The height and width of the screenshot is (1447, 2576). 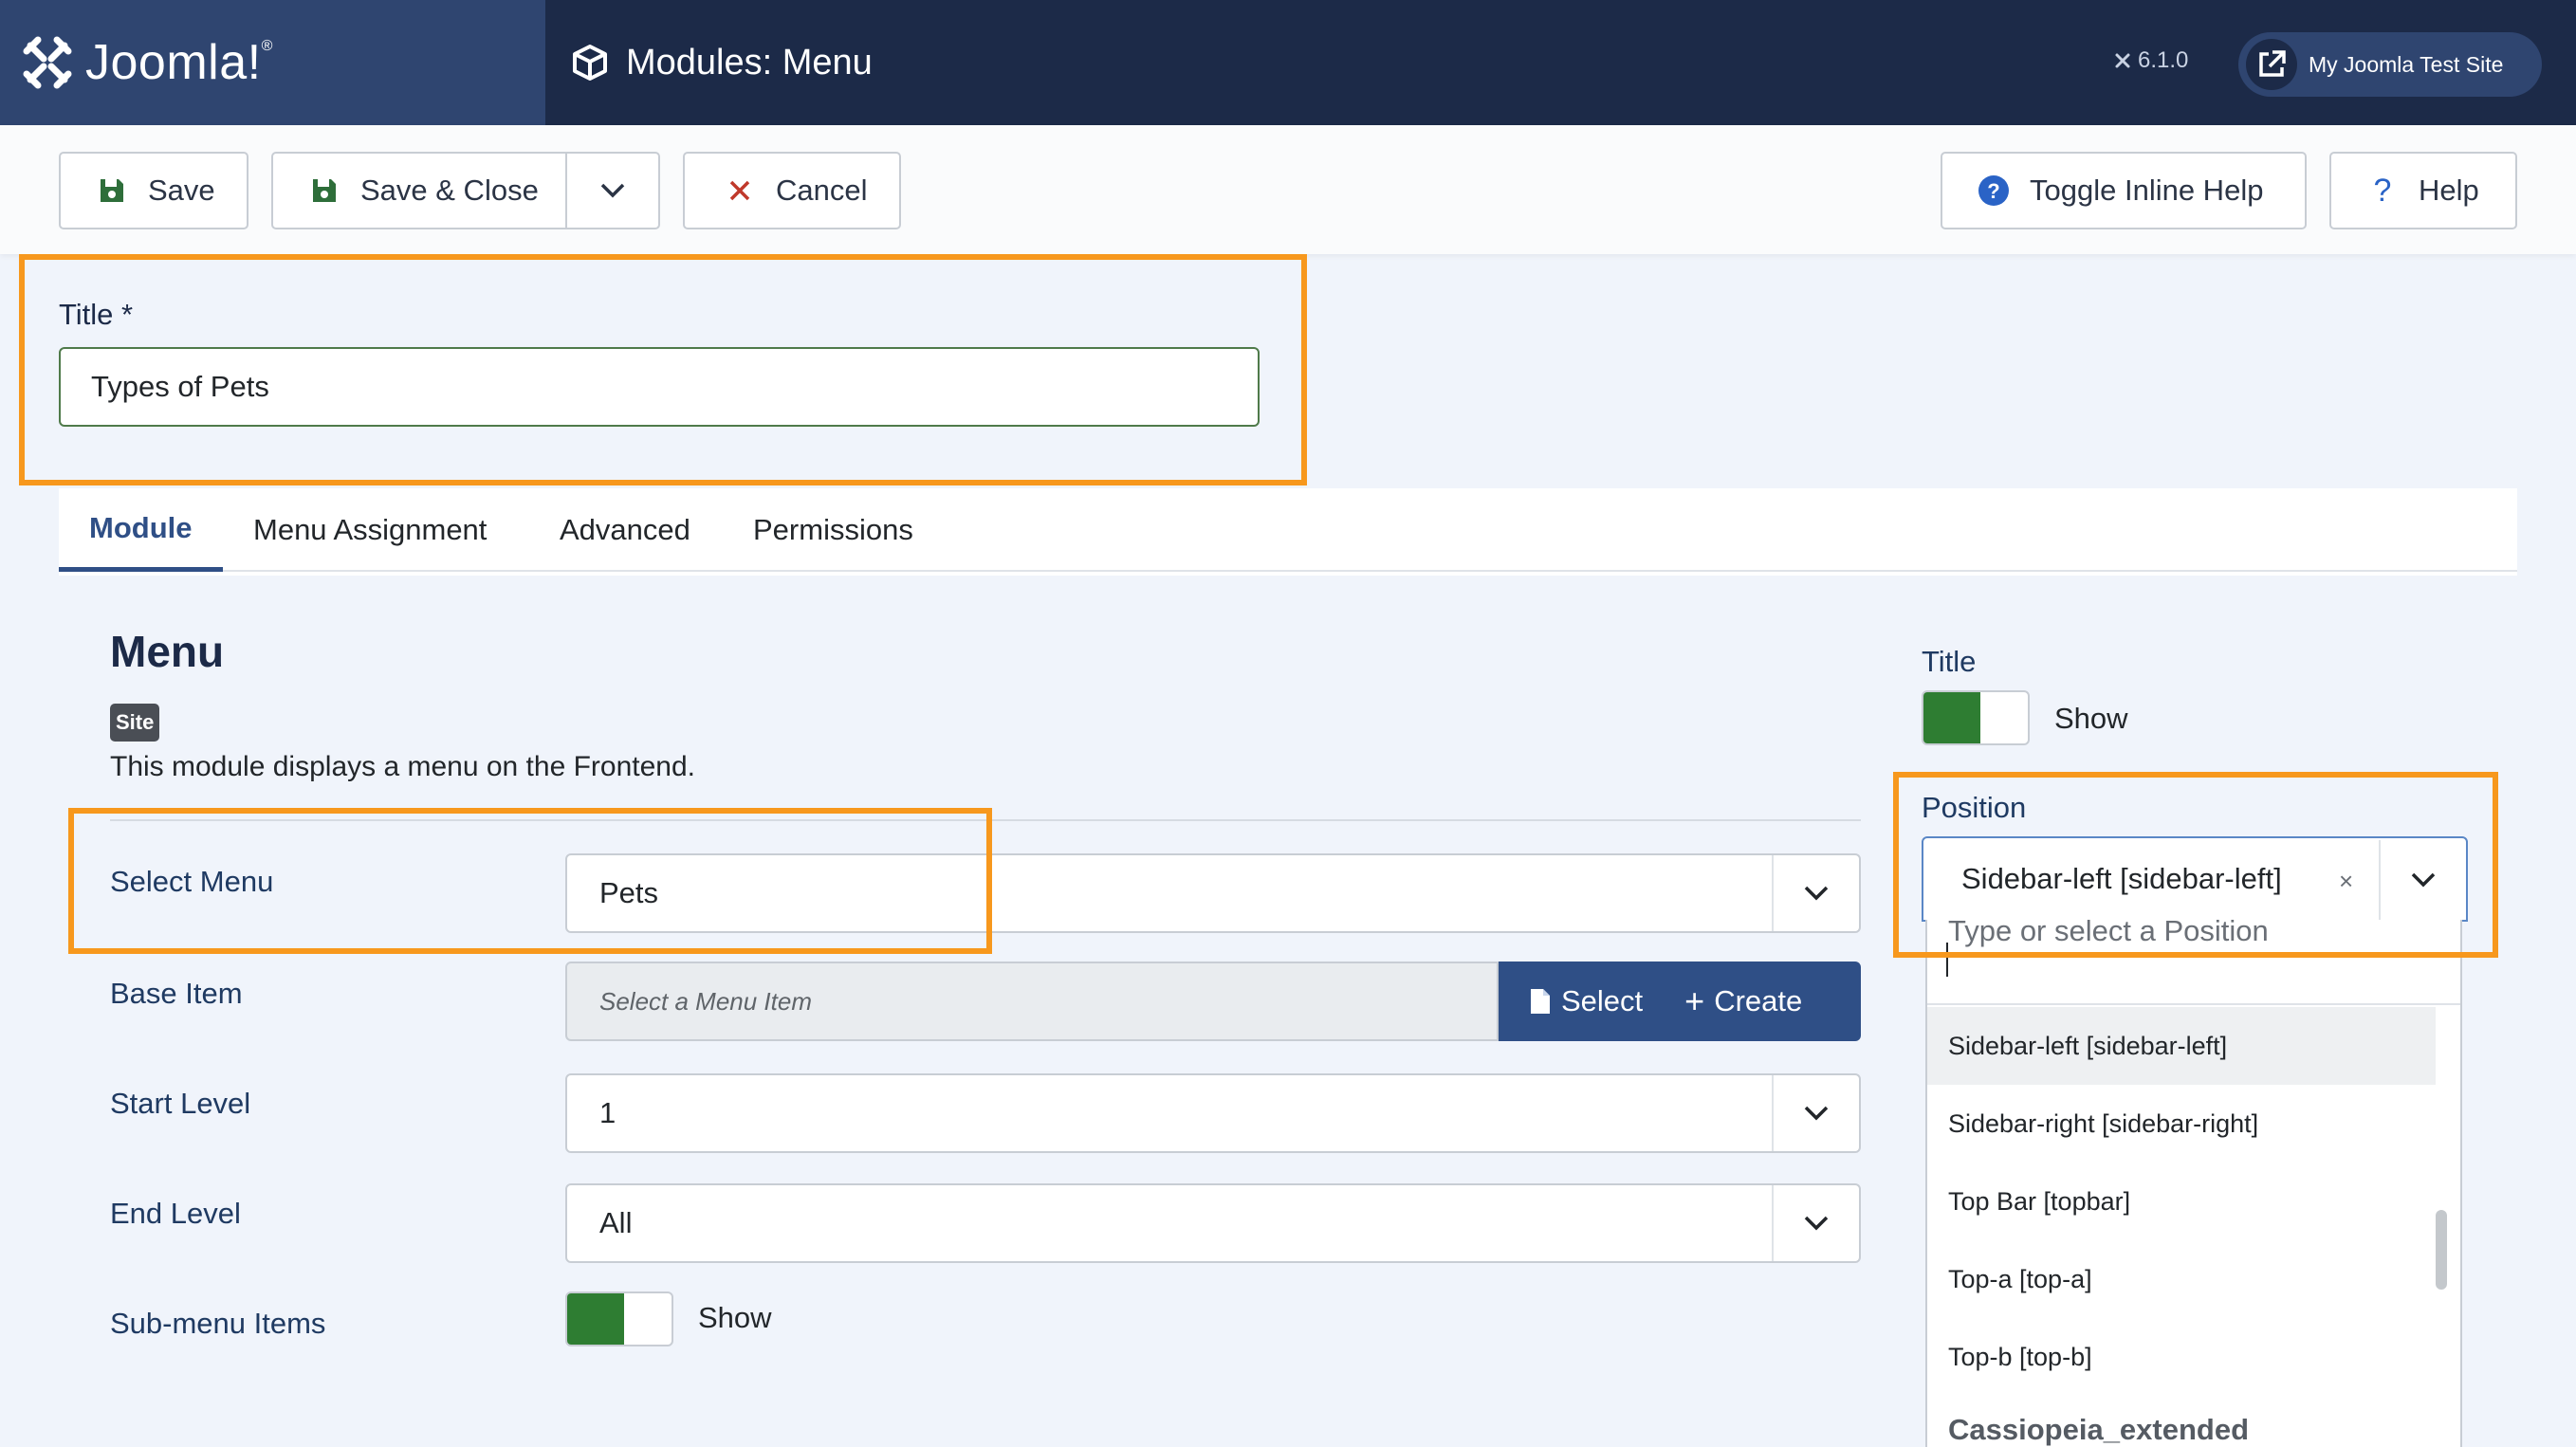 I want to click on cancel-label: Cancel, so click(x=822, y=190).